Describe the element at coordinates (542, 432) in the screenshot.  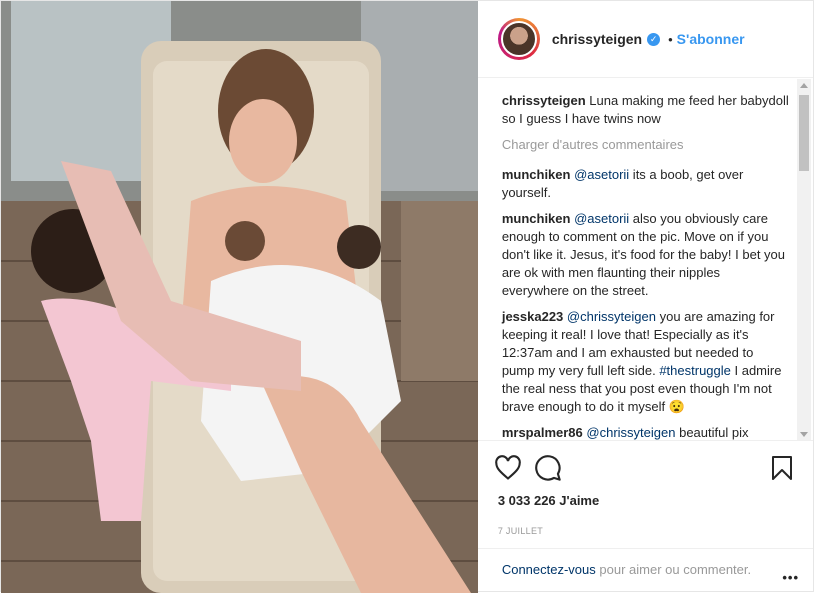
I see `comment-username: mrspalmer86` at that location.